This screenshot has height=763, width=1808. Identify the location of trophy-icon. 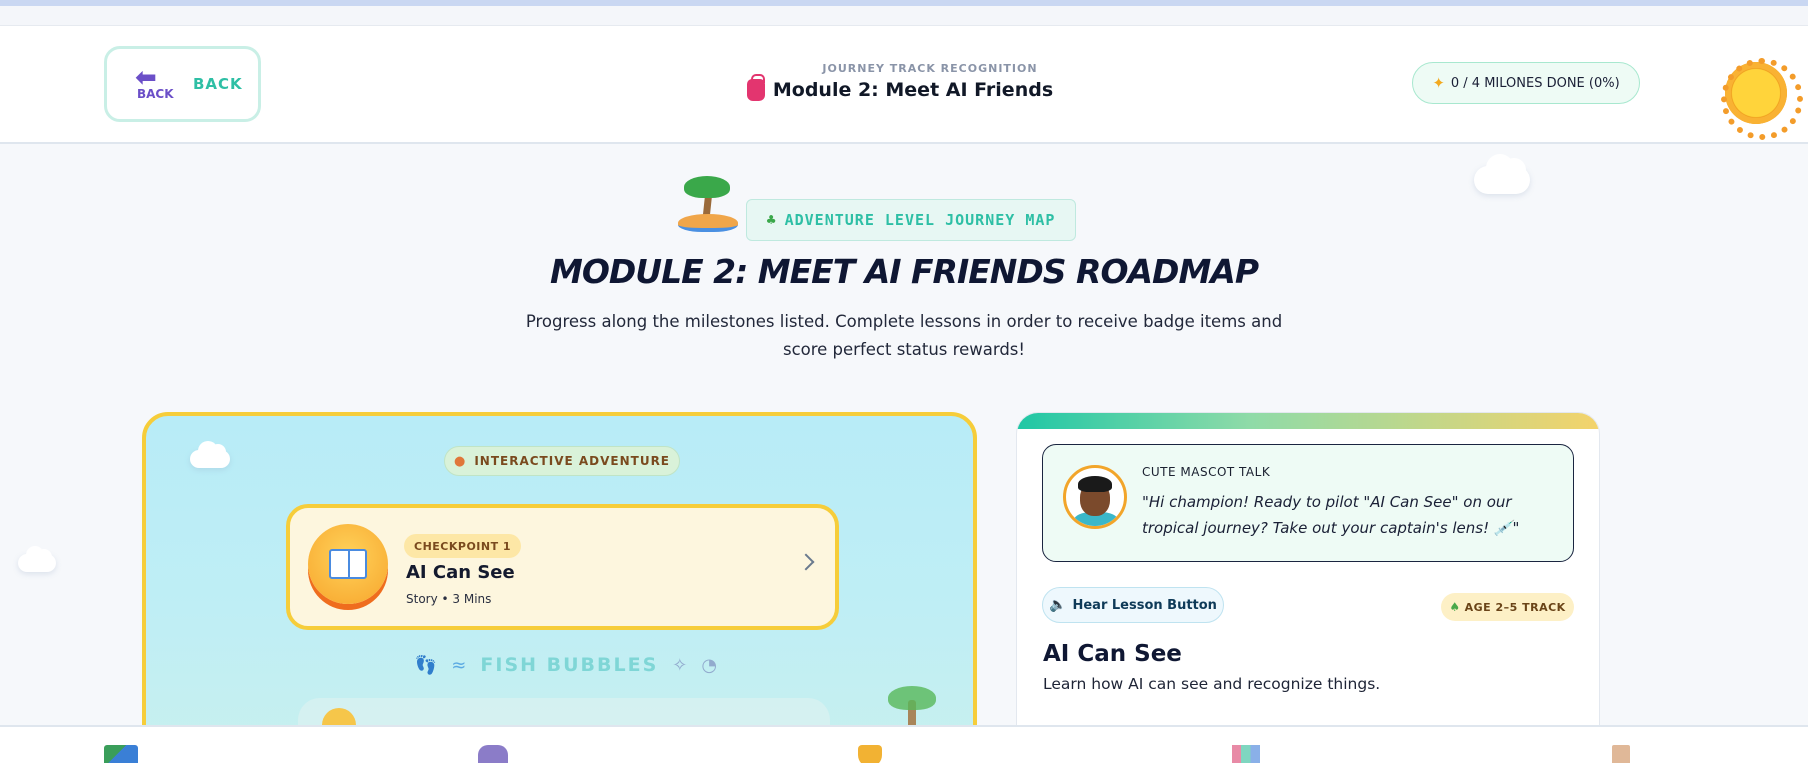
(870, 754).